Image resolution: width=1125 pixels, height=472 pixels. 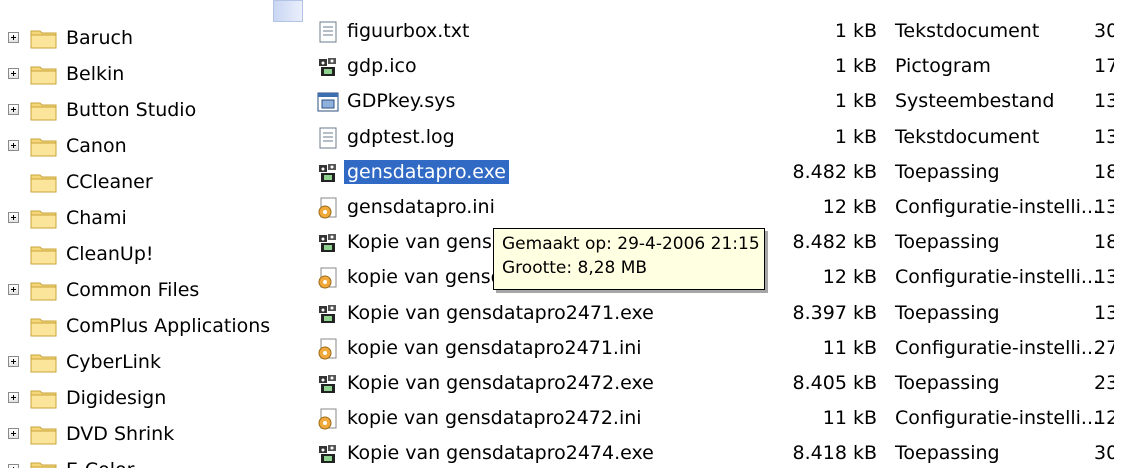 I want to click on file-row: GDPkey.sys 1 kB Systeembestand 13, so click(x=714, y=102).